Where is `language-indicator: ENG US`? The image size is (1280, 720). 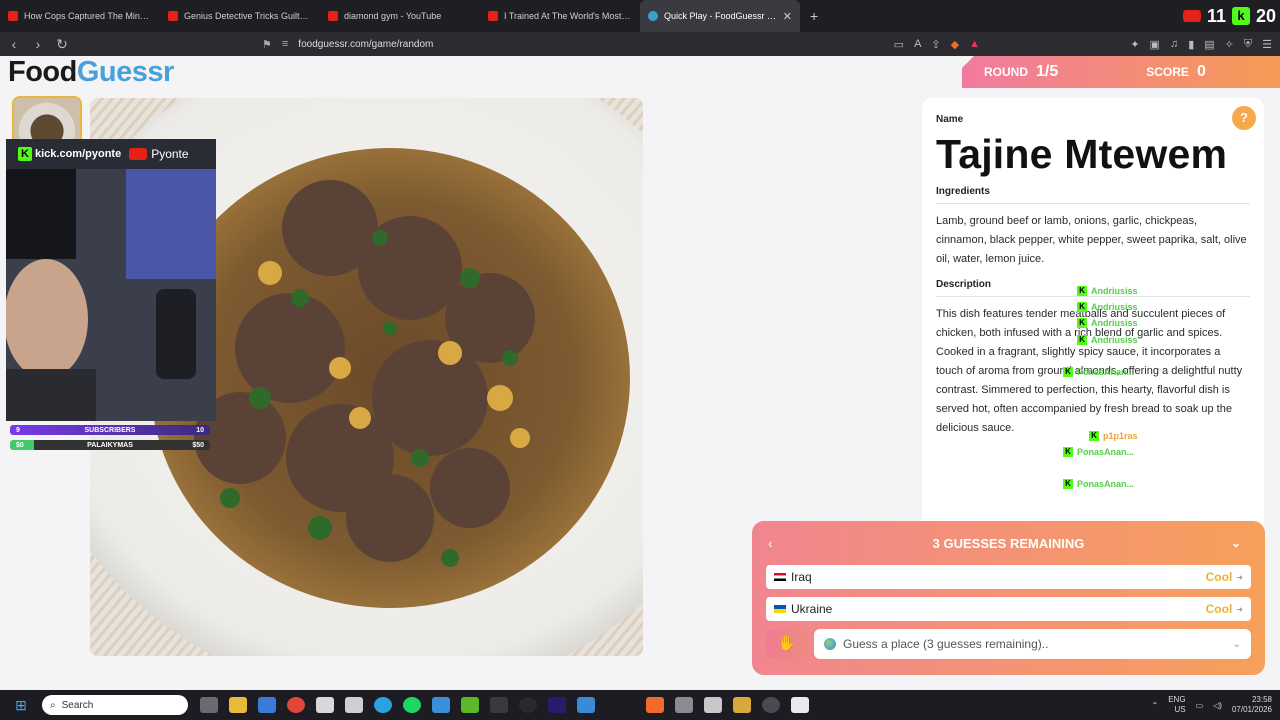 language-indicator: ENG US is located at coordinates (1176, 705).